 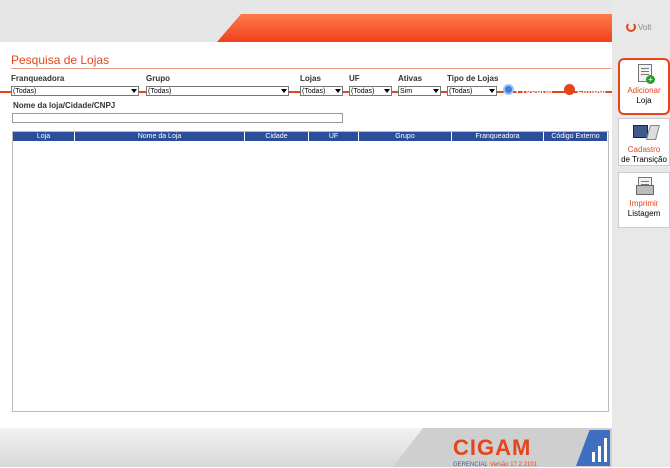 I want to click on add-store-button: + Adicionar Loja, so click(x=644, y=86).